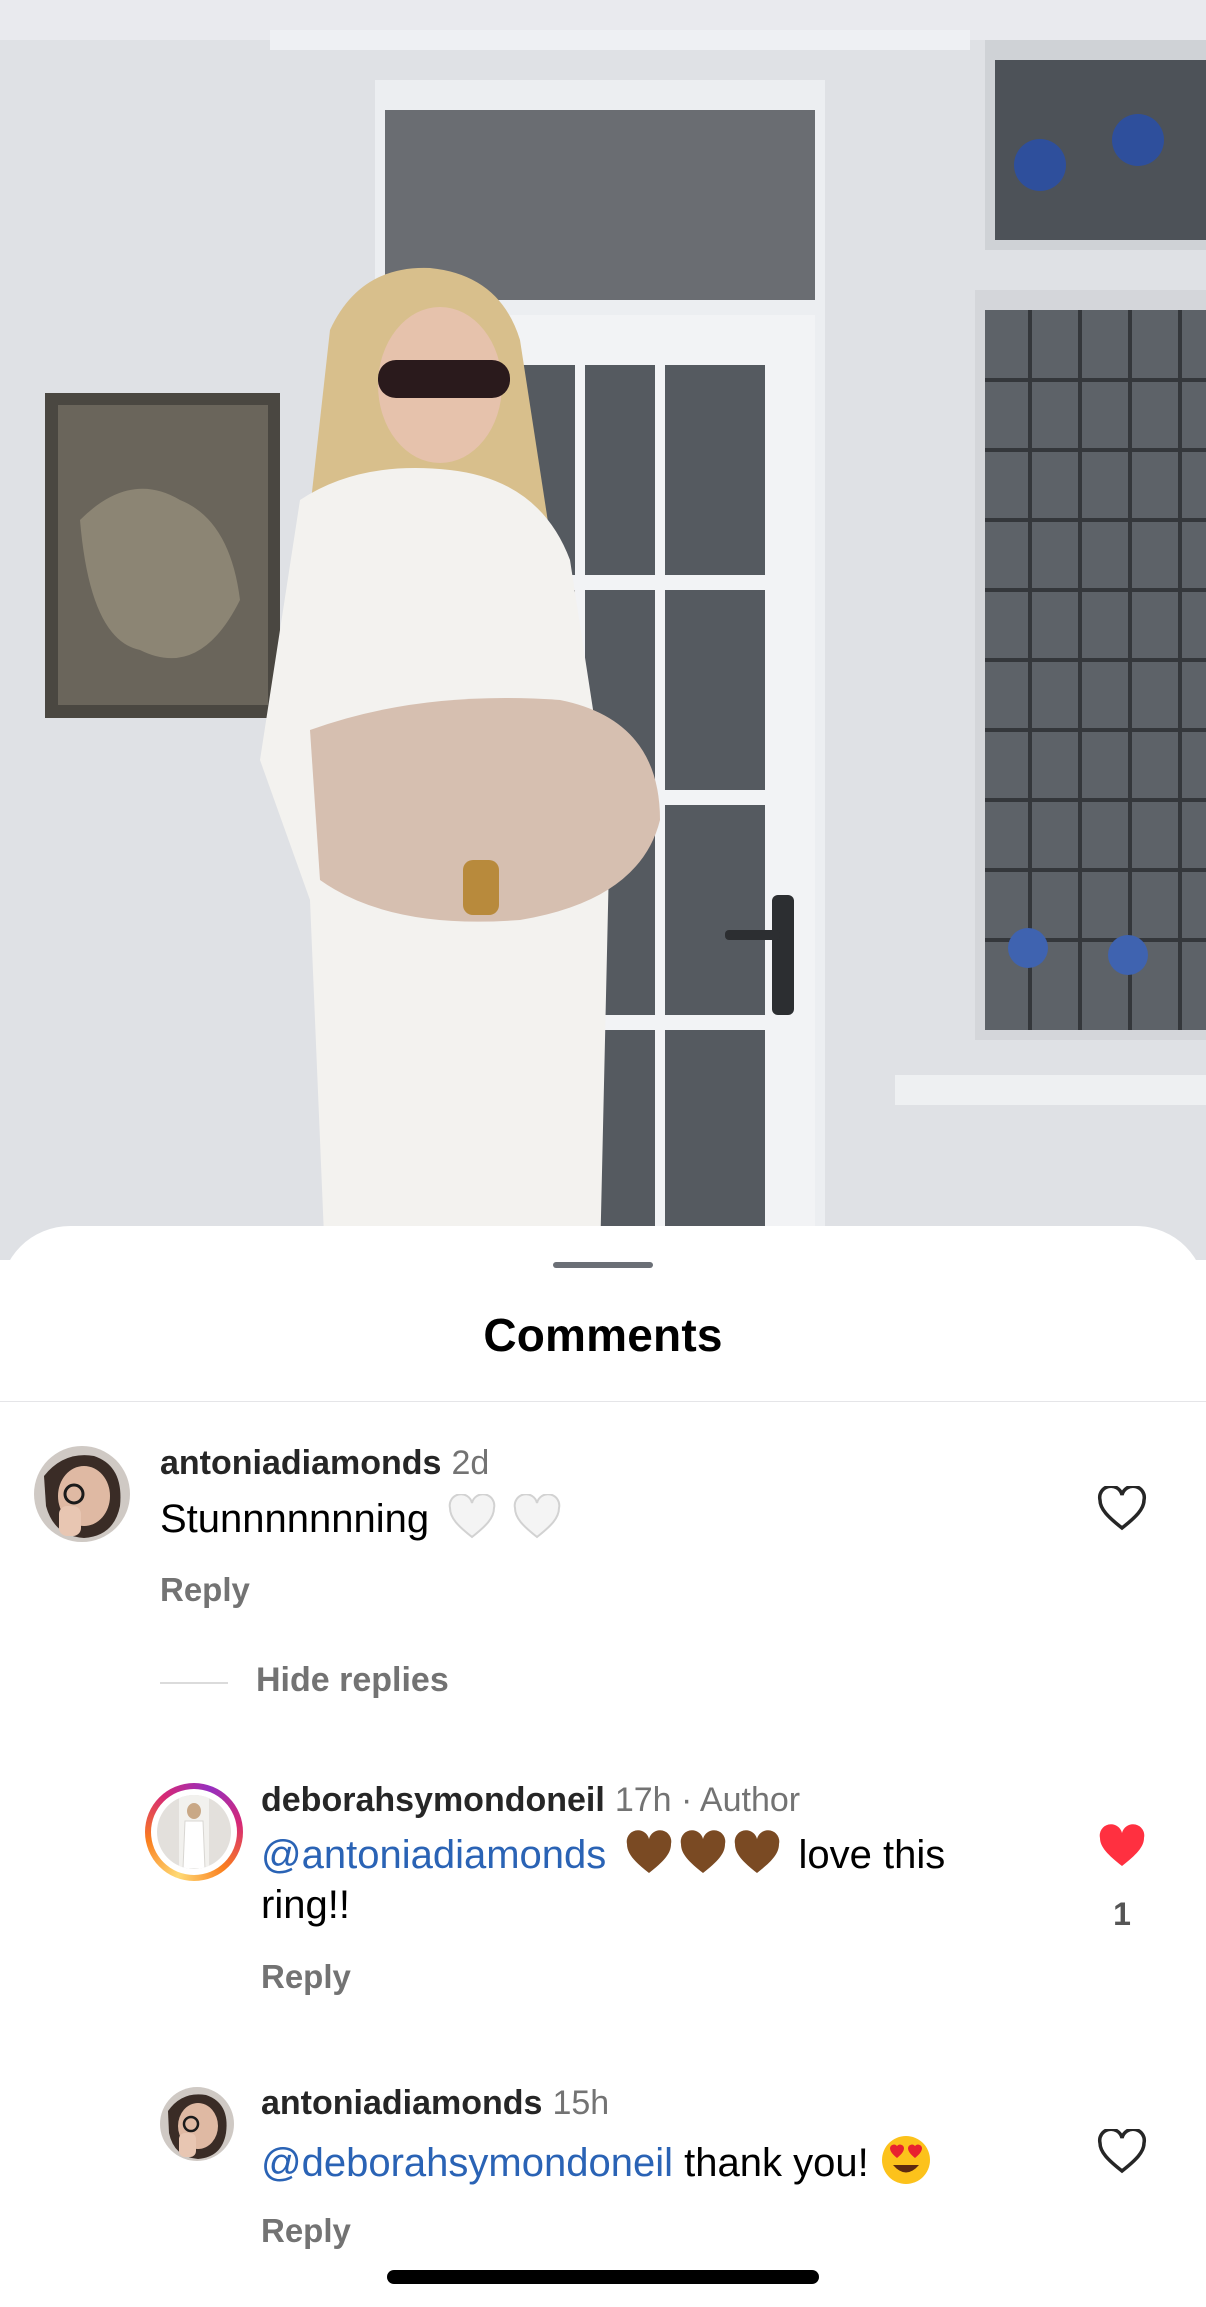  What do you see at coordinates (433, 1855) in the screenshot?
I see `mention-link: @antoniadiamonds` at bounding box center [433, 1855].